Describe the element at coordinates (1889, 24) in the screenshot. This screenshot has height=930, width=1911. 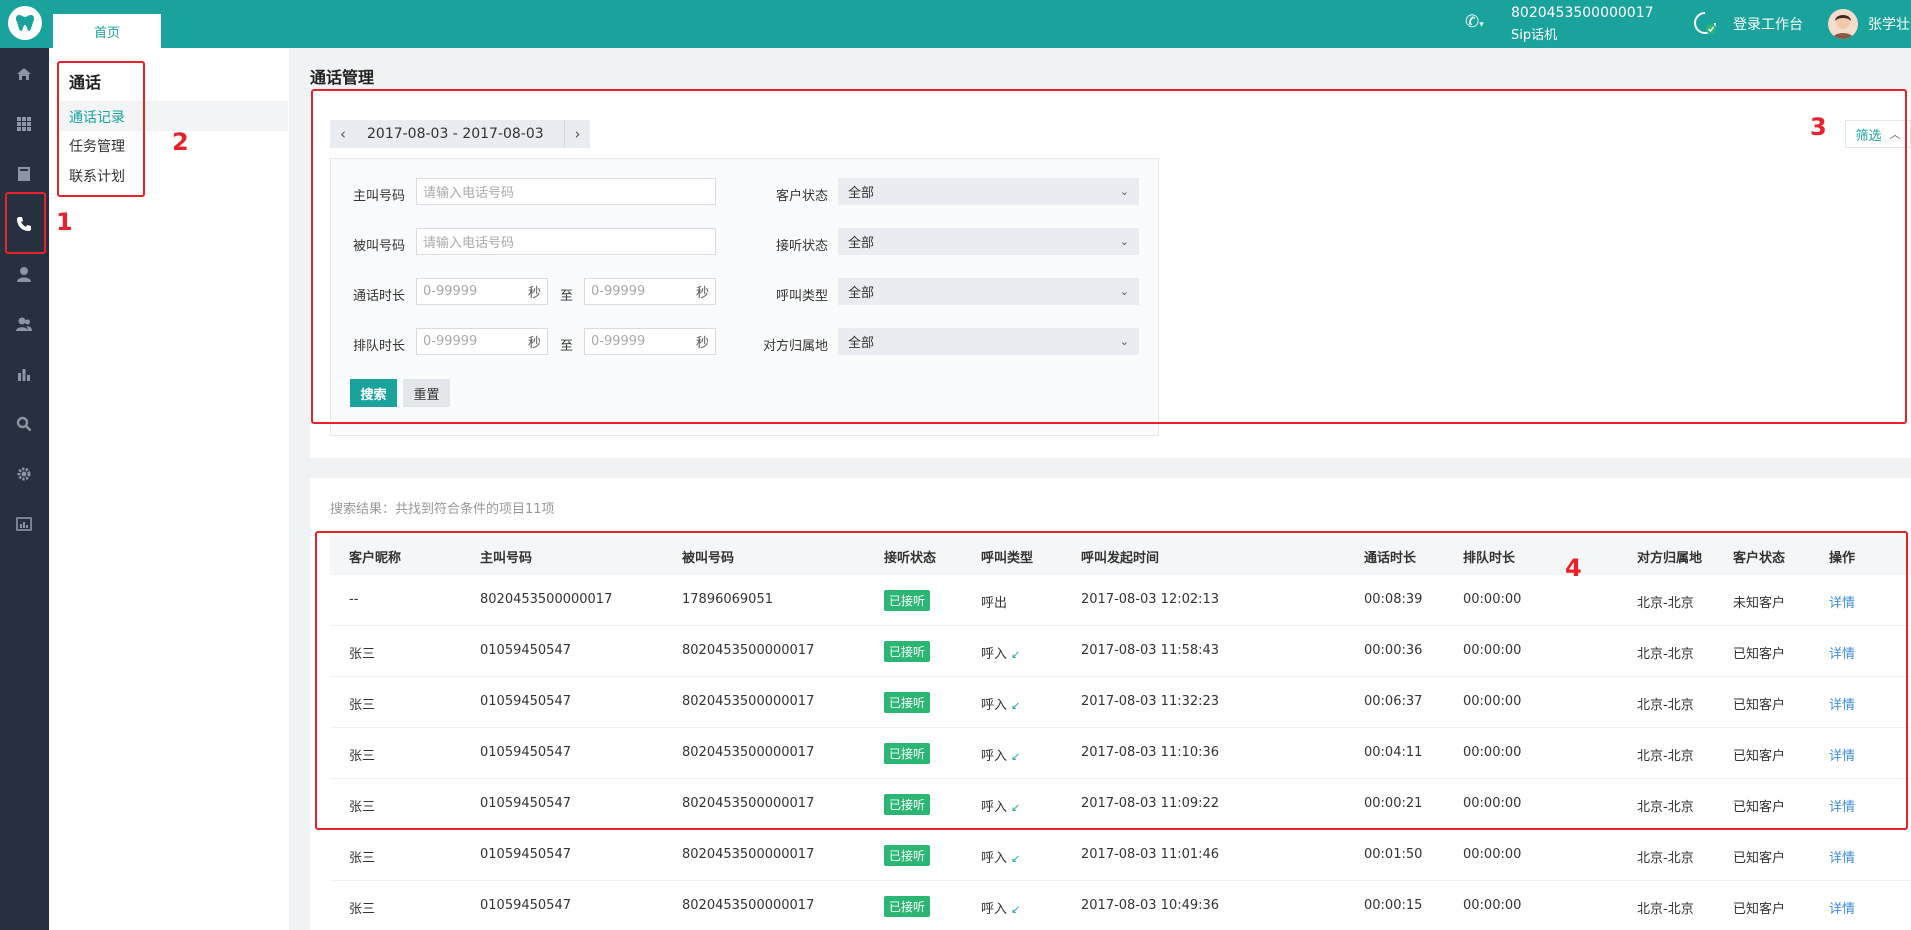
I see `user-name: 张学壮` at that location.